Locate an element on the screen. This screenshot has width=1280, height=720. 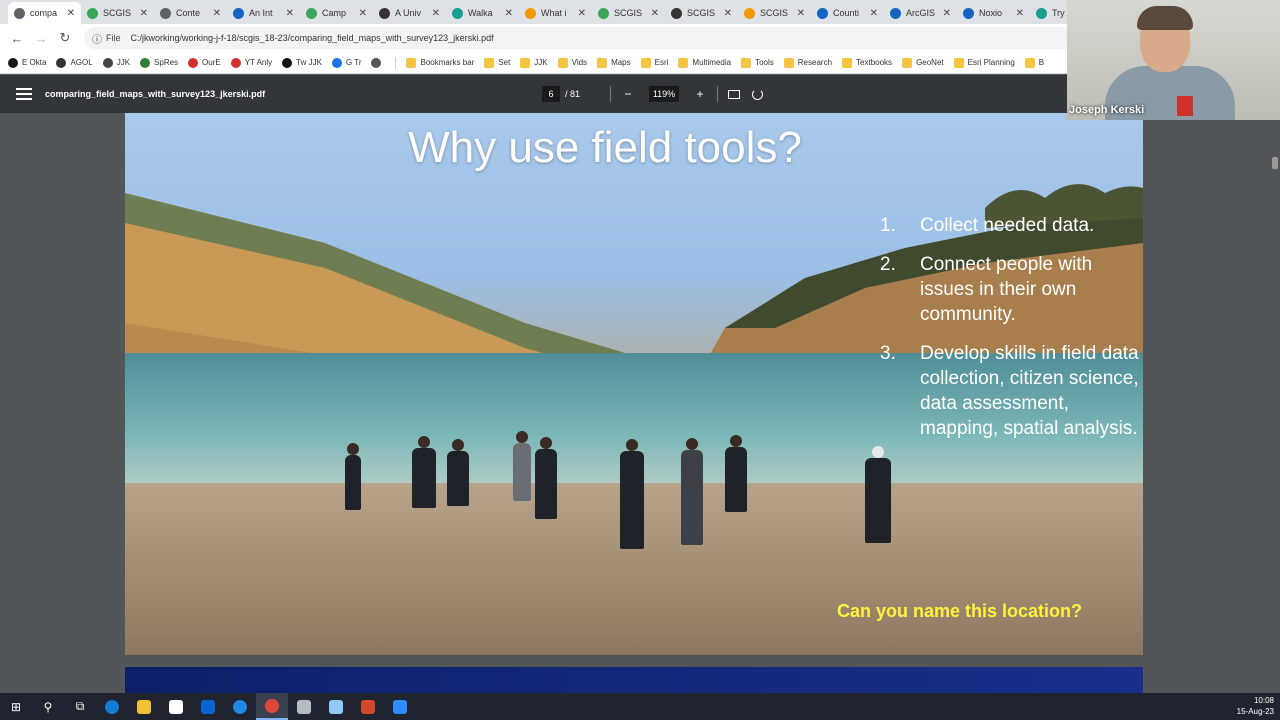
bookmark-link: YT Anly is located at coordinates (251, 62).